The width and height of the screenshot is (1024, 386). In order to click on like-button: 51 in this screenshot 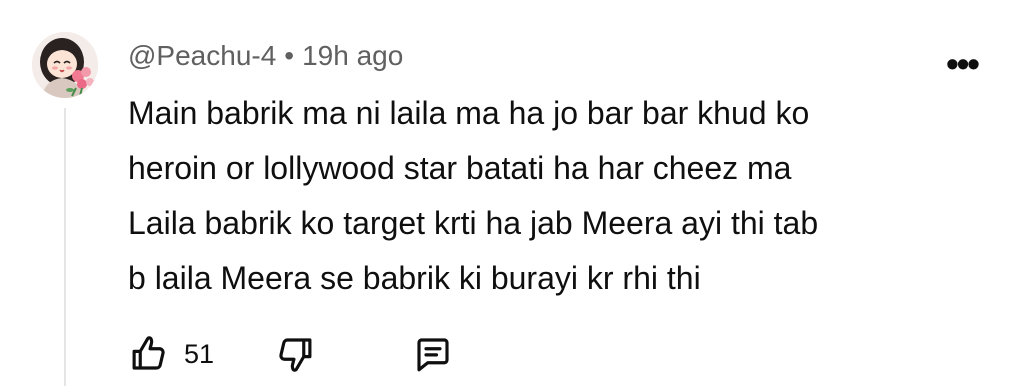, I will do `click(171, 354)`.